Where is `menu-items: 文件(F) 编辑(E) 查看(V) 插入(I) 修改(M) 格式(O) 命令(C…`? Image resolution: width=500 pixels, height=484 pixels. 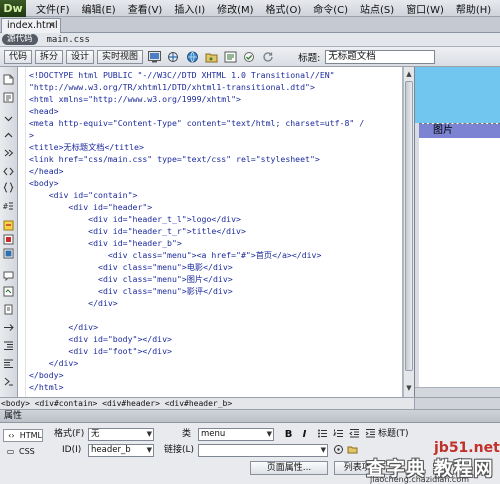
menu-items: 文件(F) 编辑(E) 查看(V) 插入(I) 修改(M) 格式(O) 命令(C… is located at coordinates (263, 8).